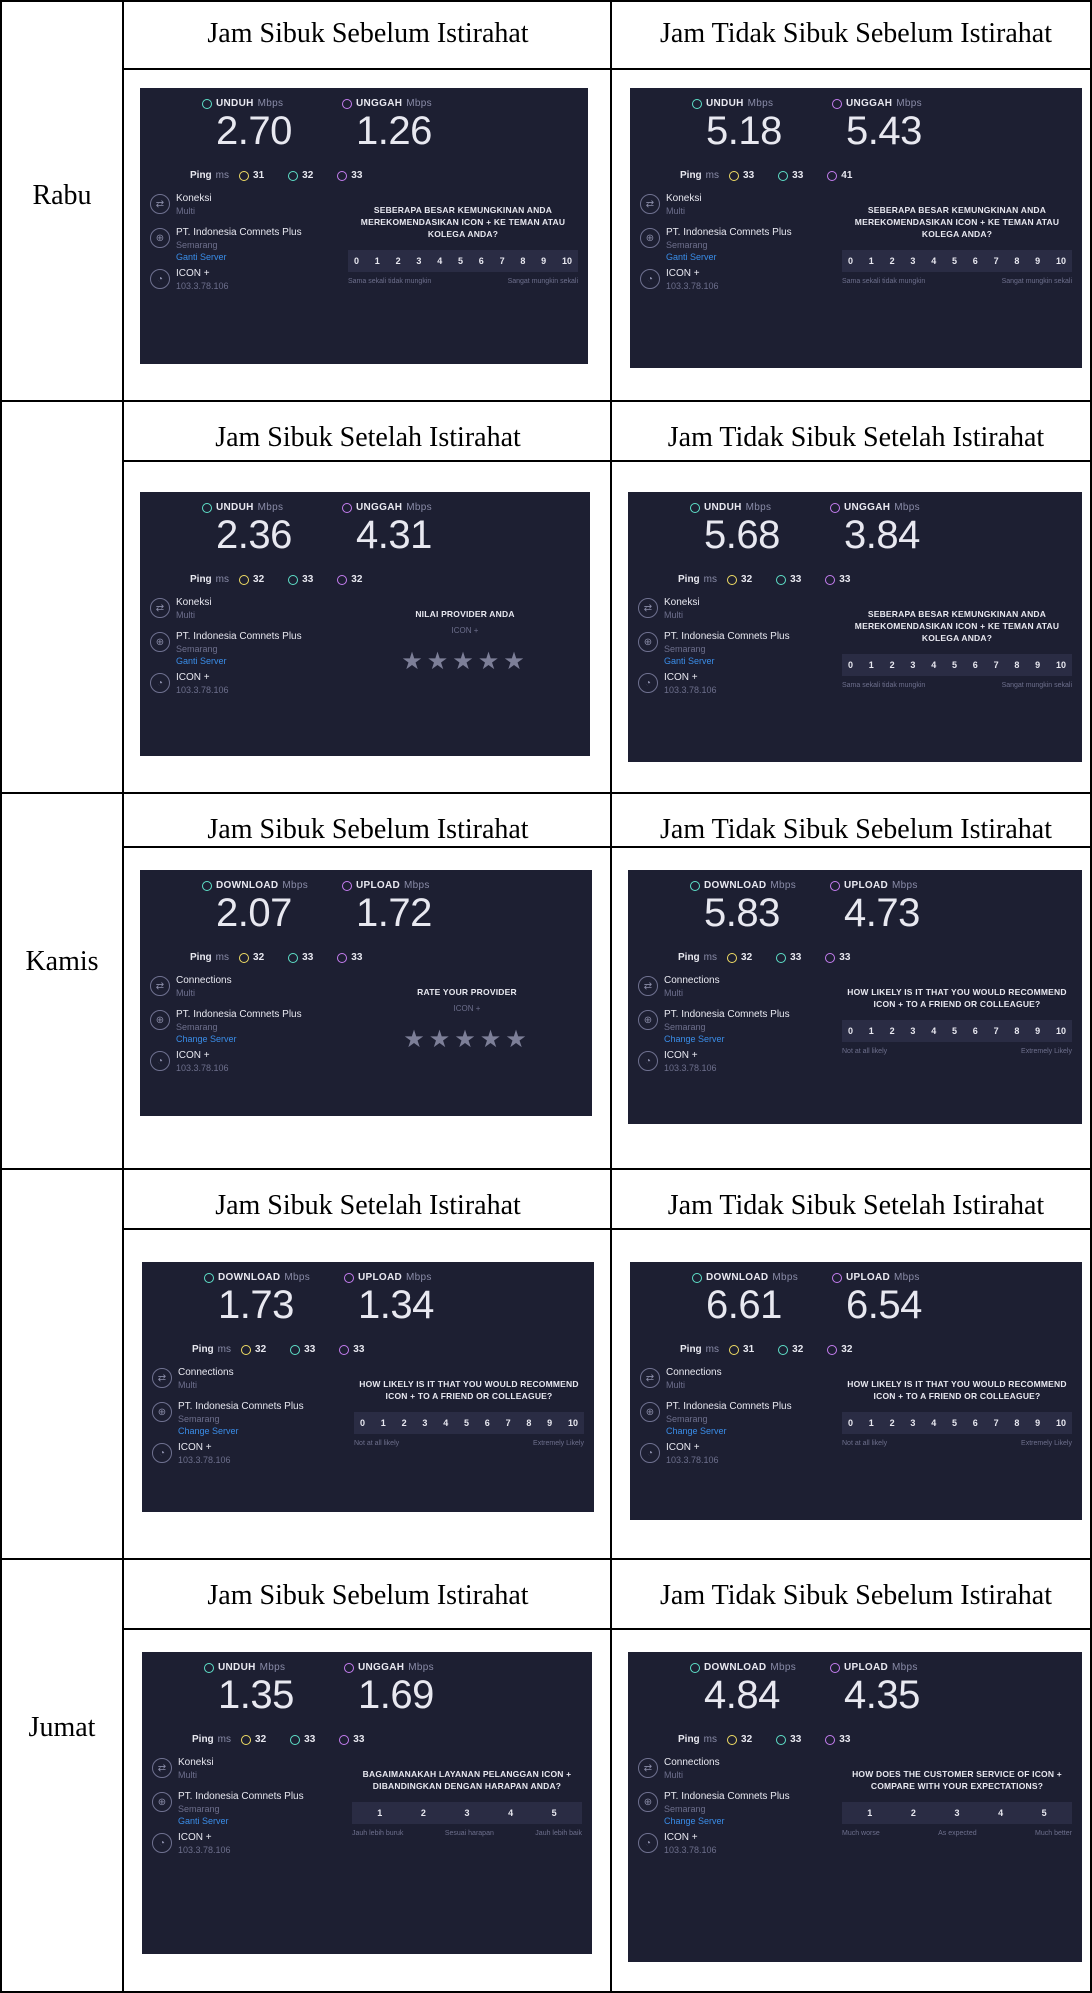 Image resolution: width=1092 pixels, height=1993 pixels. Describe the element at coordinates (749, 175) in the screenshot. I see `ping-value-text: 33` at that location.